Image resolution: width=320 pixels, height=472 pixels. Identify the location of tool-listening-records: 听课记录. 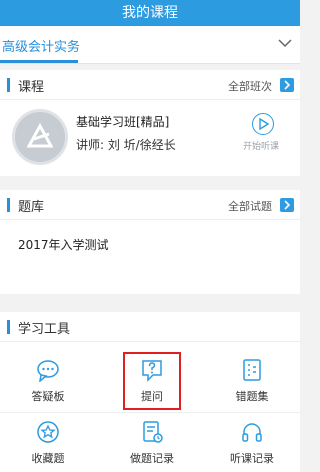
(252, 445).